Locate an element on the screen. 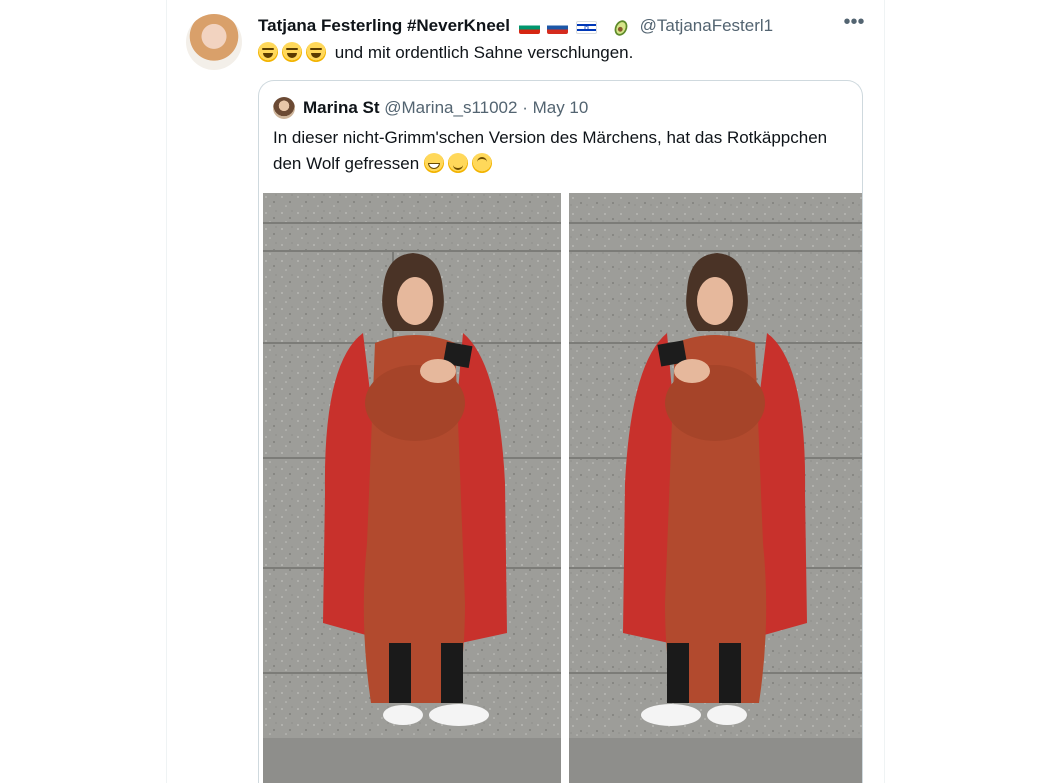  flag-russia-icon is located at coordinates (558, 27).